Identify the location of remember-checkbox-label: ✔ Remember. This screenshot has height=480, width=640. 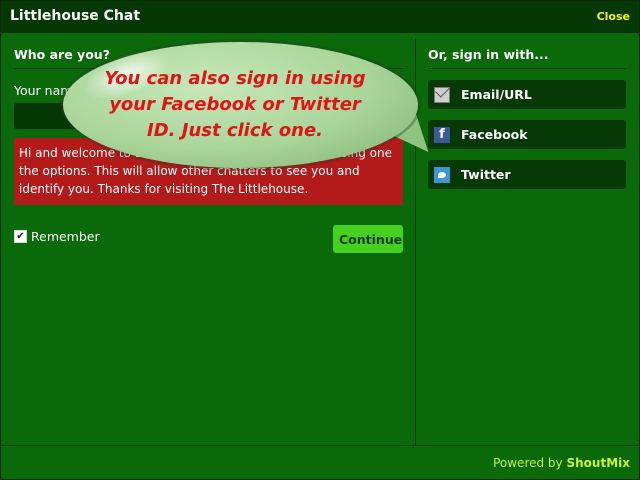
(57, 236).